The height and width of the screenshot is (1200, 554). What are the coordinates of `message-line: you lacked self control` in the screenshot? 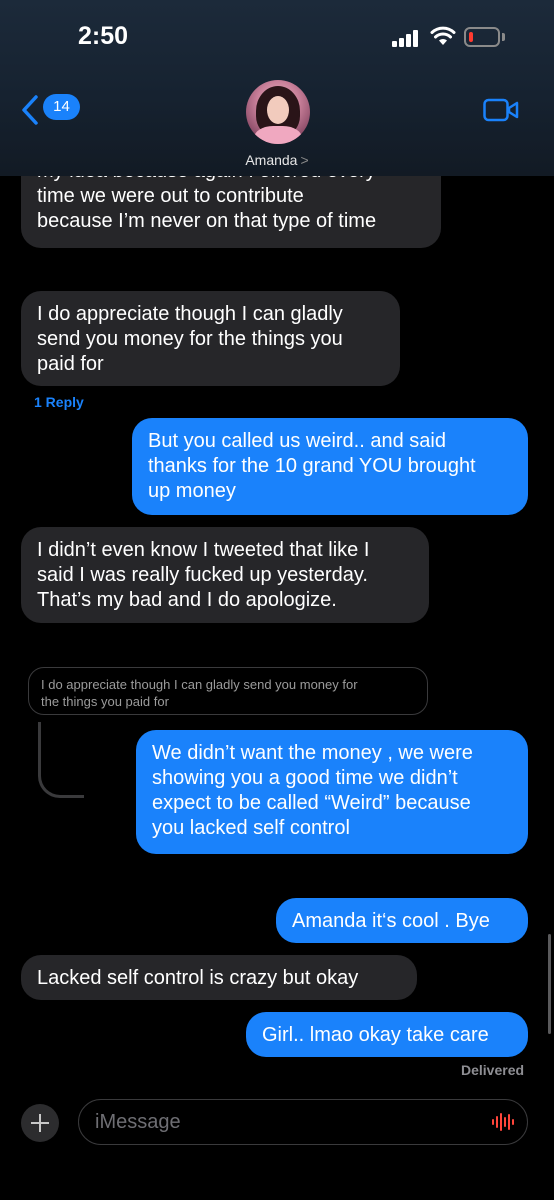 It's located at (251, 828).